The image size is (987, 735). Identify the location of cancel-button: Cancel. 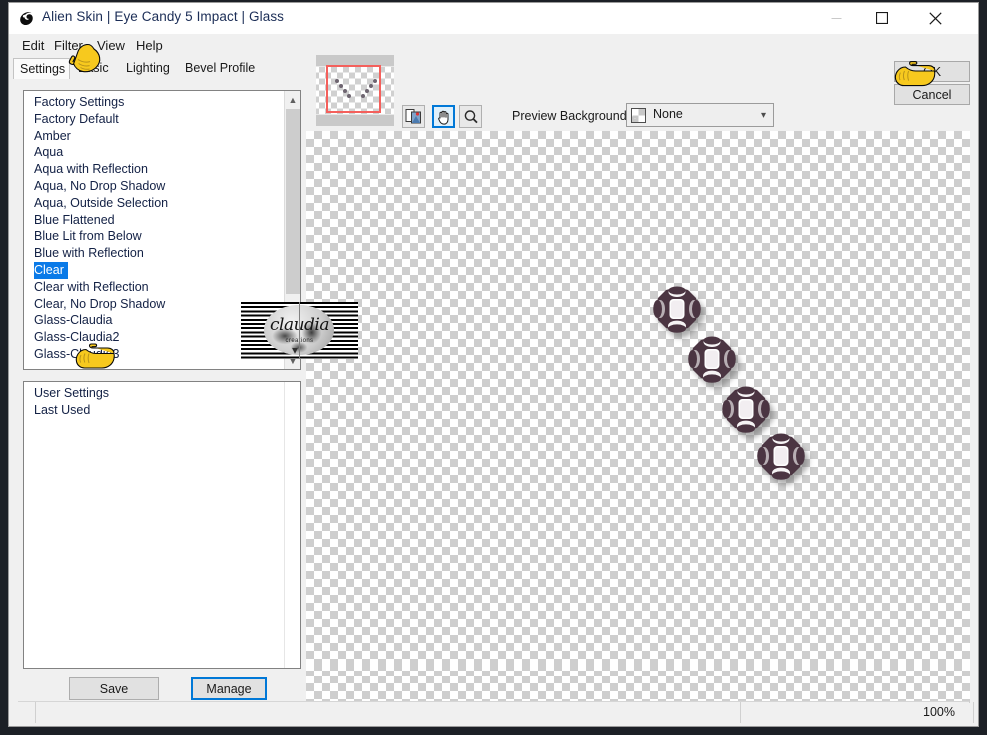
(932, 94).